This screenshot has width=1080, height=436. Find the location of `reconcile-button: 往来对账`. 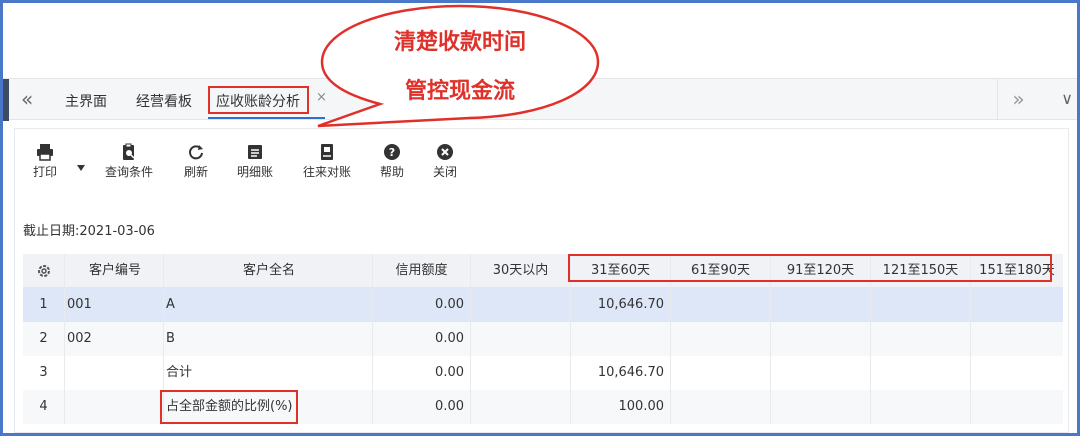

reconcile-button: 往来对账 is located at coordinates (327, 161).